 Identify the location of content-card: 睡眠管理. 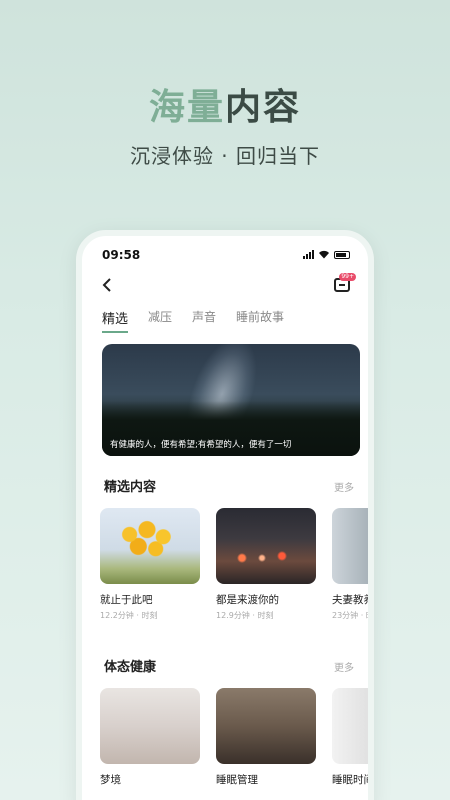
(266, 737).